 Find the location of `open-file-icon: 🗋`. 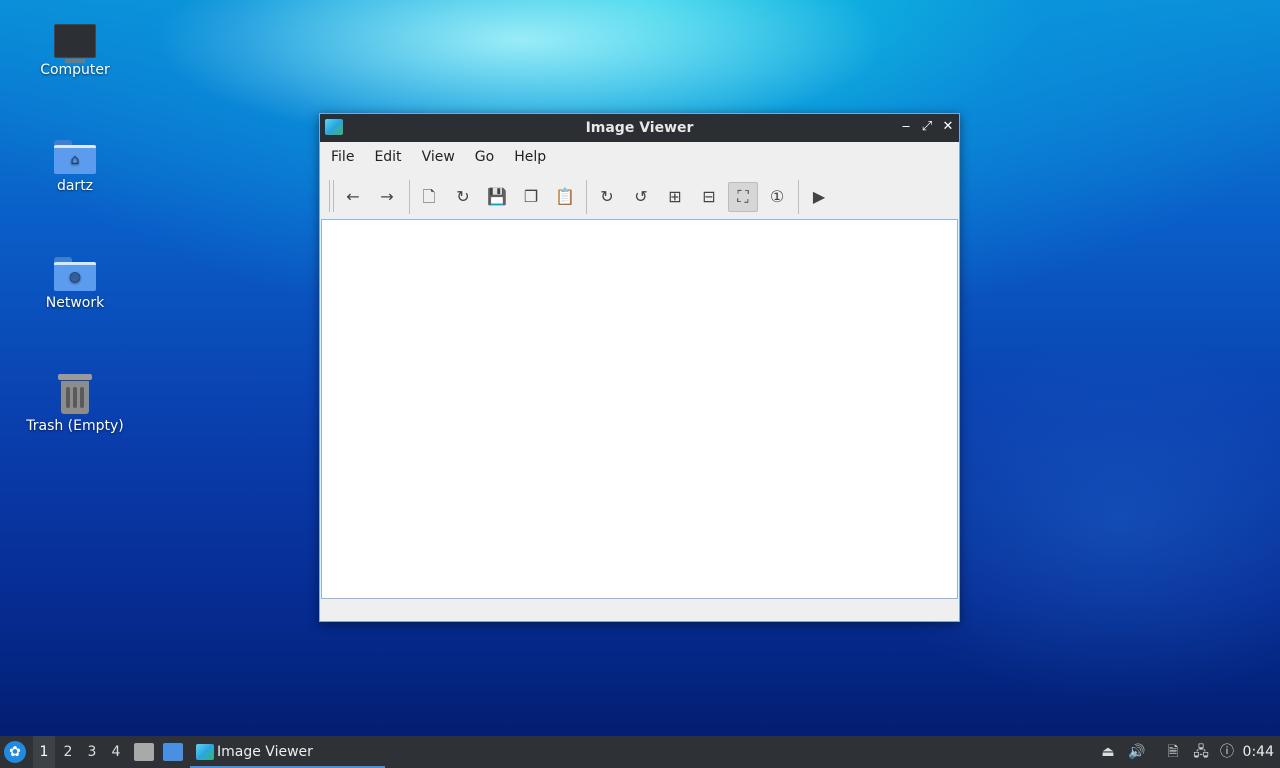

open-file-icon: 🗋 is located at coordinates (429, 197).